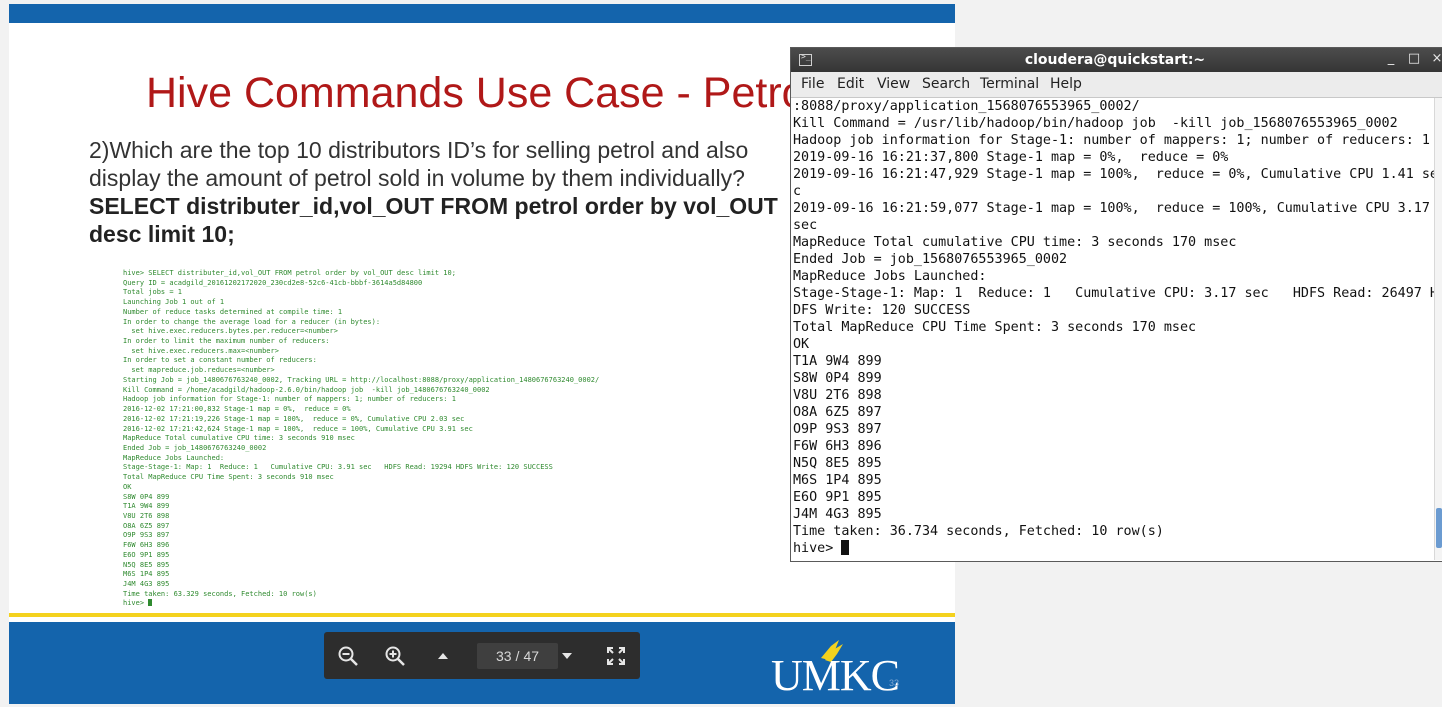  I want to click on slide-terminal-line: Total jobs = 1, so click(153, 292).